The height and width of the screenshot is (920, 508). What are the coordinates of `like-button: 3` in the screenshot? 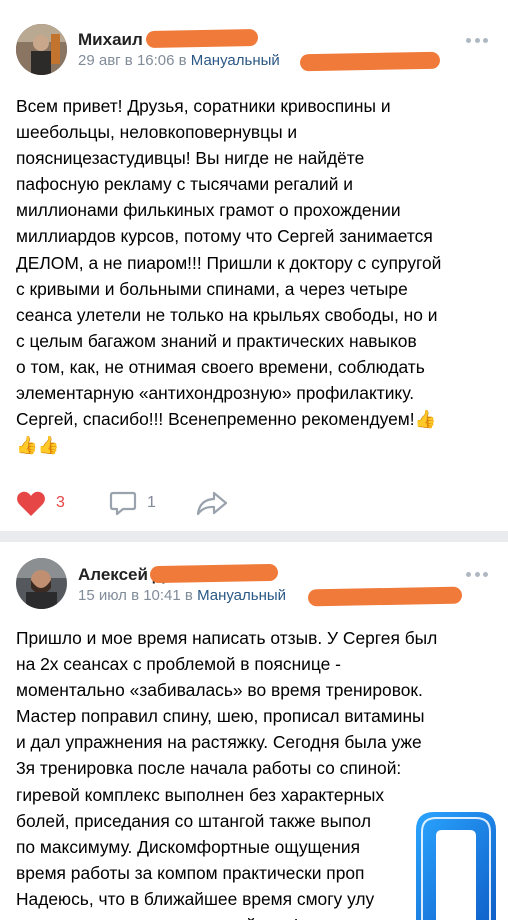 It's located at (40, 503).